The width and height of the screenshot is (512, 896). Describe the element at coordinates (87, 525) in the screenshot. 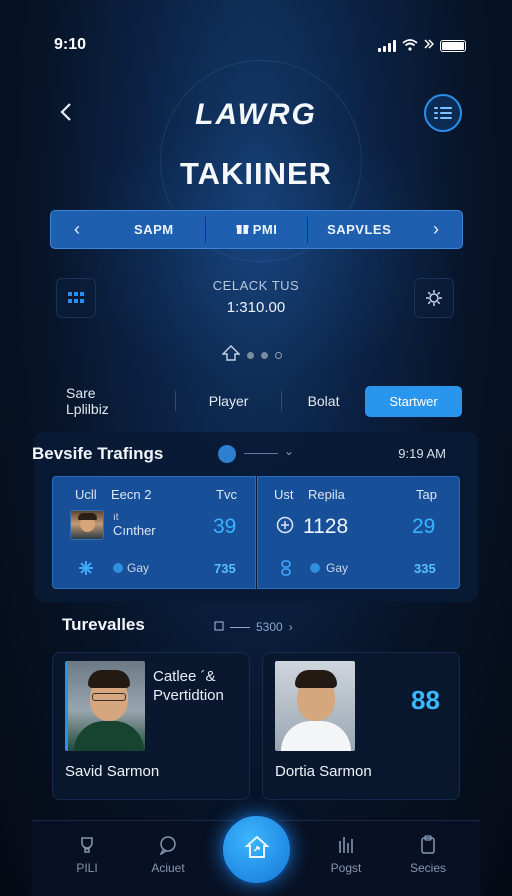

I see `player-avatar` at that location.